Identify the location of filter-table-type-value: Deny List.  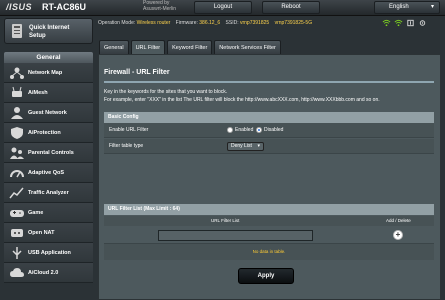
(241, 146).